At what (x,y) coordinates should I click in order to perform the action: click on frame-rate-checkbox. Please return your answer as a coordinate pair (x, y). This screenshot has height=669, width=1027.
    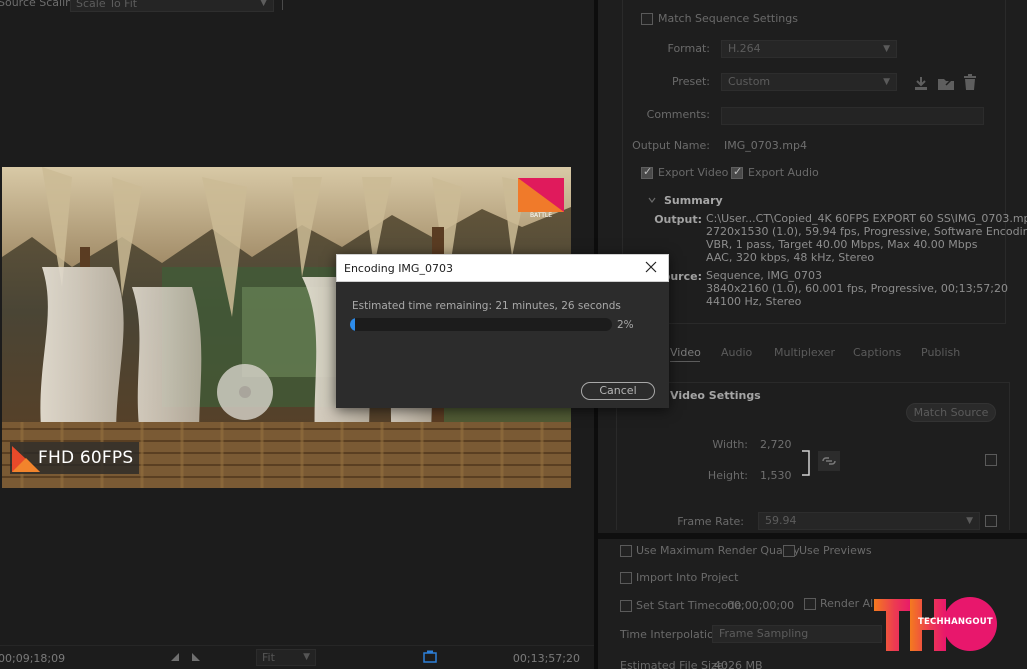
    Looking at the image, I should click on (991, 521).